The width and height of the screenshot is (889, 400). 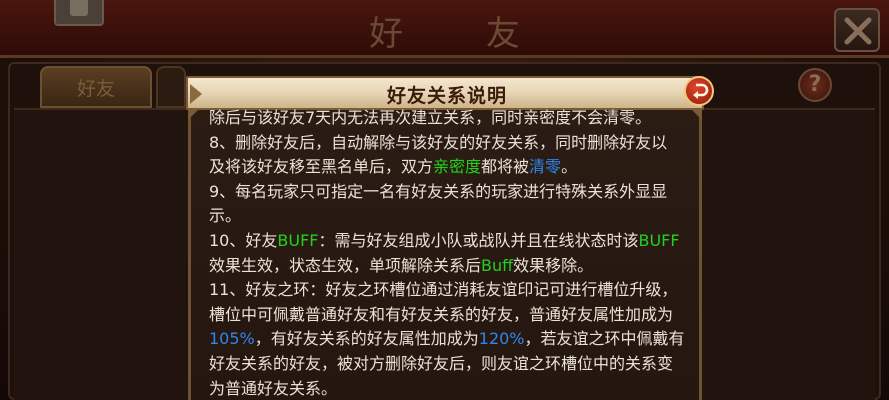 What do you see at coordinates (453, 388) in the screenshot?
I see `text-line: 为普通好友关系。` at bounding box center [453, 388].